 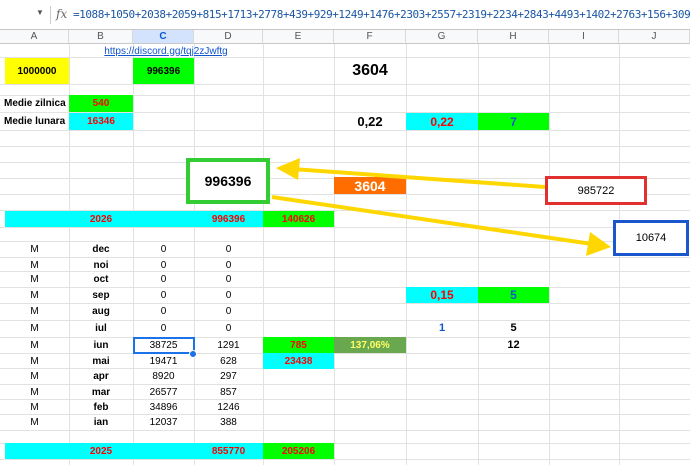 What do you see at coordinates (432, 220) in the screenshot?
I see `arrow-to-blue-box` at bounding box center [432, 220].